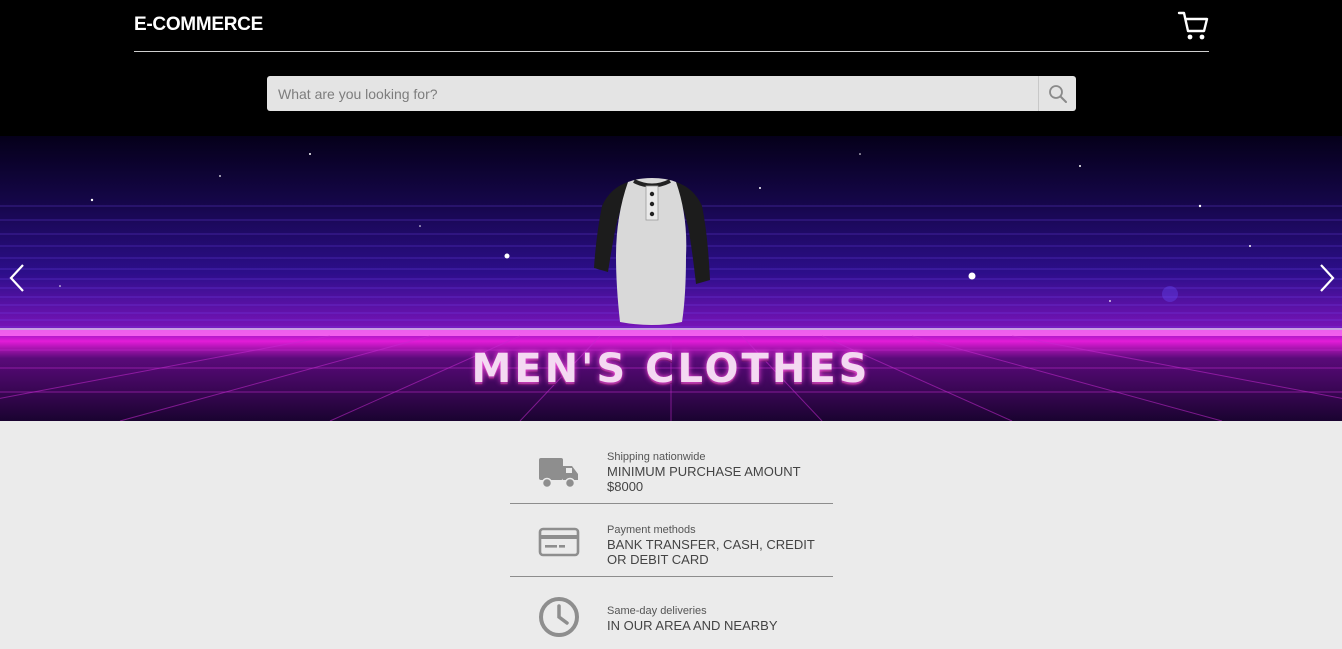 This screenshot has width=1342, height=649. What do you see at coordinates (559, 548) in the screenshot?
I see `credit-card-icon` at bounding box center [559, 548].